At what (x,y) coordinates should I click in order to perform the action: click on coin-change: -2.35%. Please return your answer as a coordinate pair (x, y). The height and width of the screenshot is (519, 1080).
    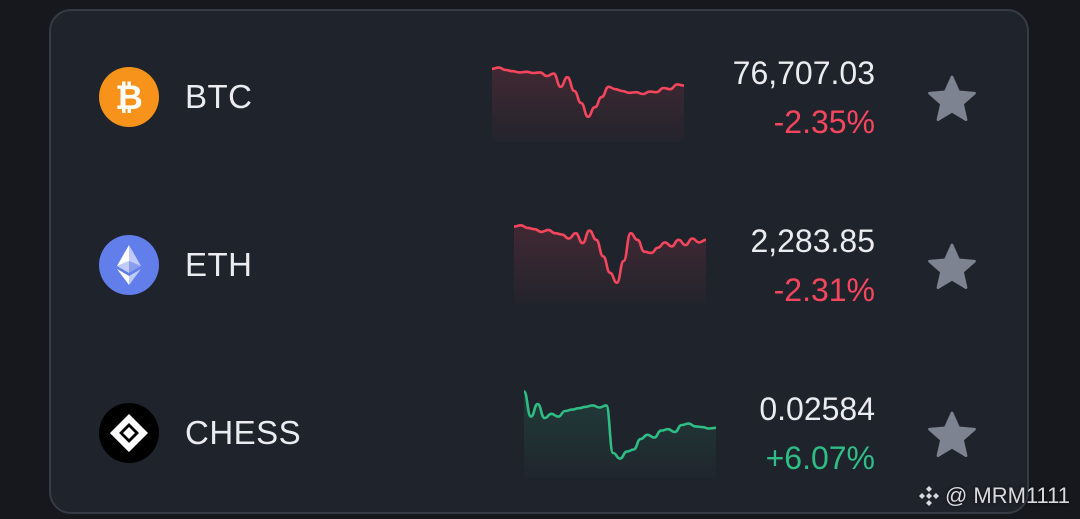
    Looking at the image, I should click on (824, 122).